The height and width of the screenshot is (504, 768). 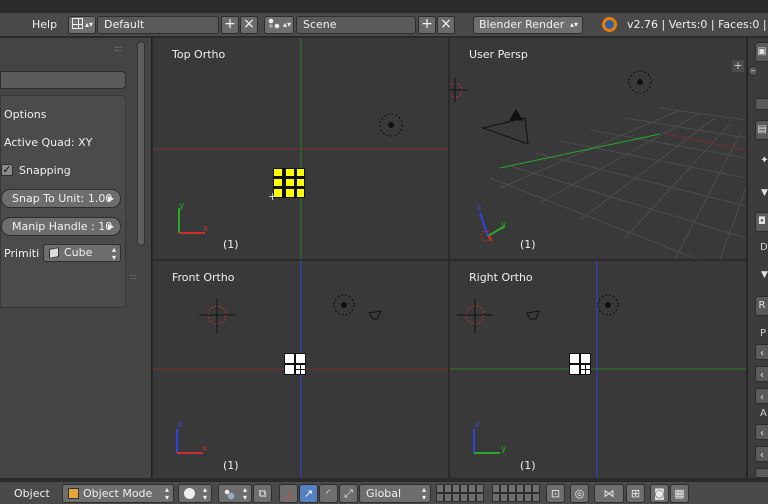 What do you see at coordinates (199, 54) in the screenshot?
I see `viewport-title: Top Ortho` at bounding box center [199, 54].